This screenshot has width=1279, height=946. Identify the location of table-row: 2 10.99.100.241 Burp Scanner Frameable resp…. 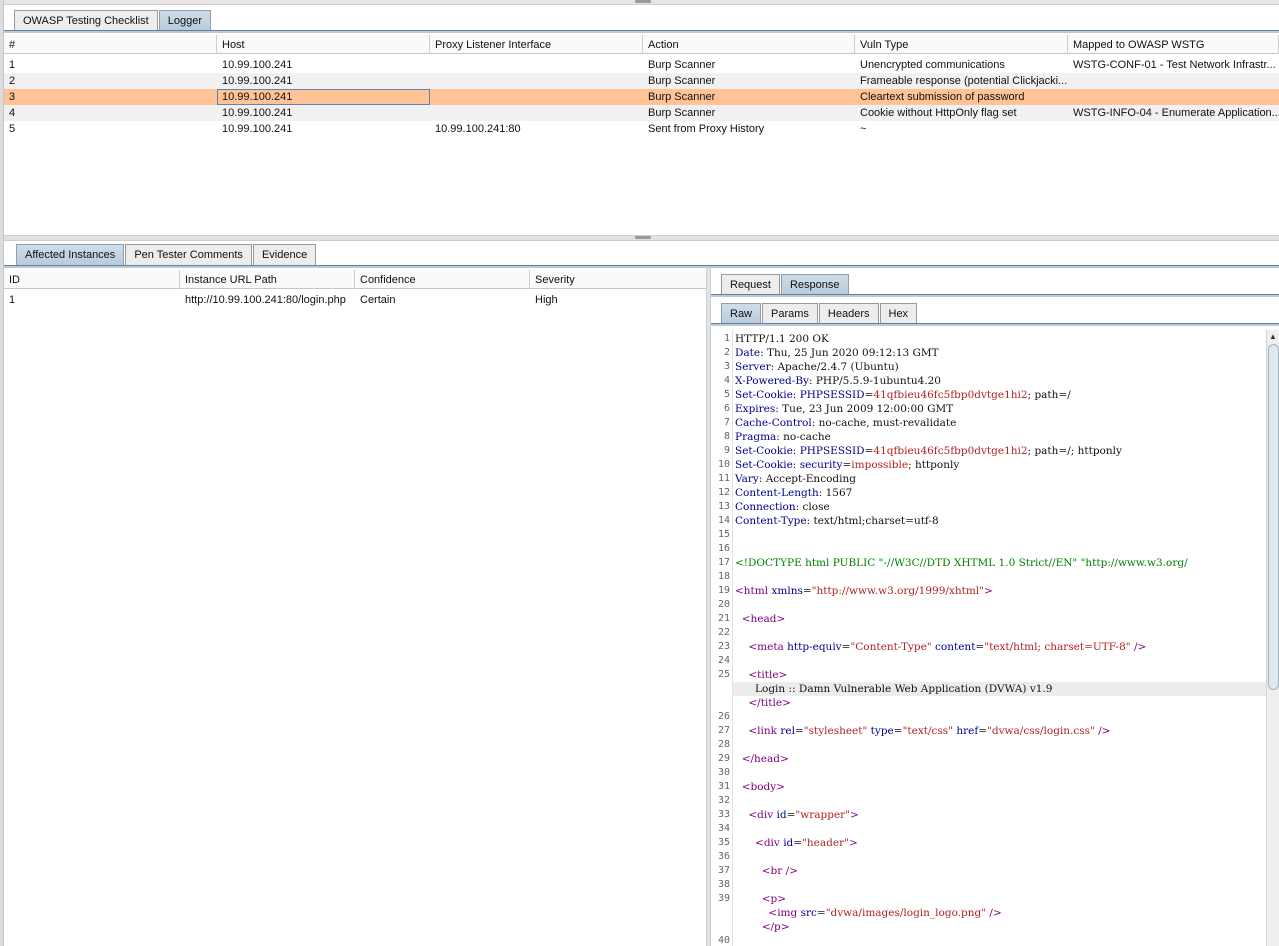
(641, 81).